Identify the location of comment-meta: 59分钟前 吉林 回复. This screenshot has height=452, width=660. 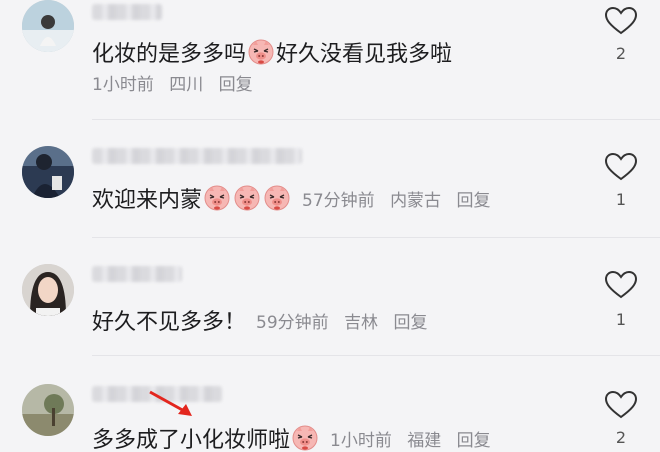
(346, 320).